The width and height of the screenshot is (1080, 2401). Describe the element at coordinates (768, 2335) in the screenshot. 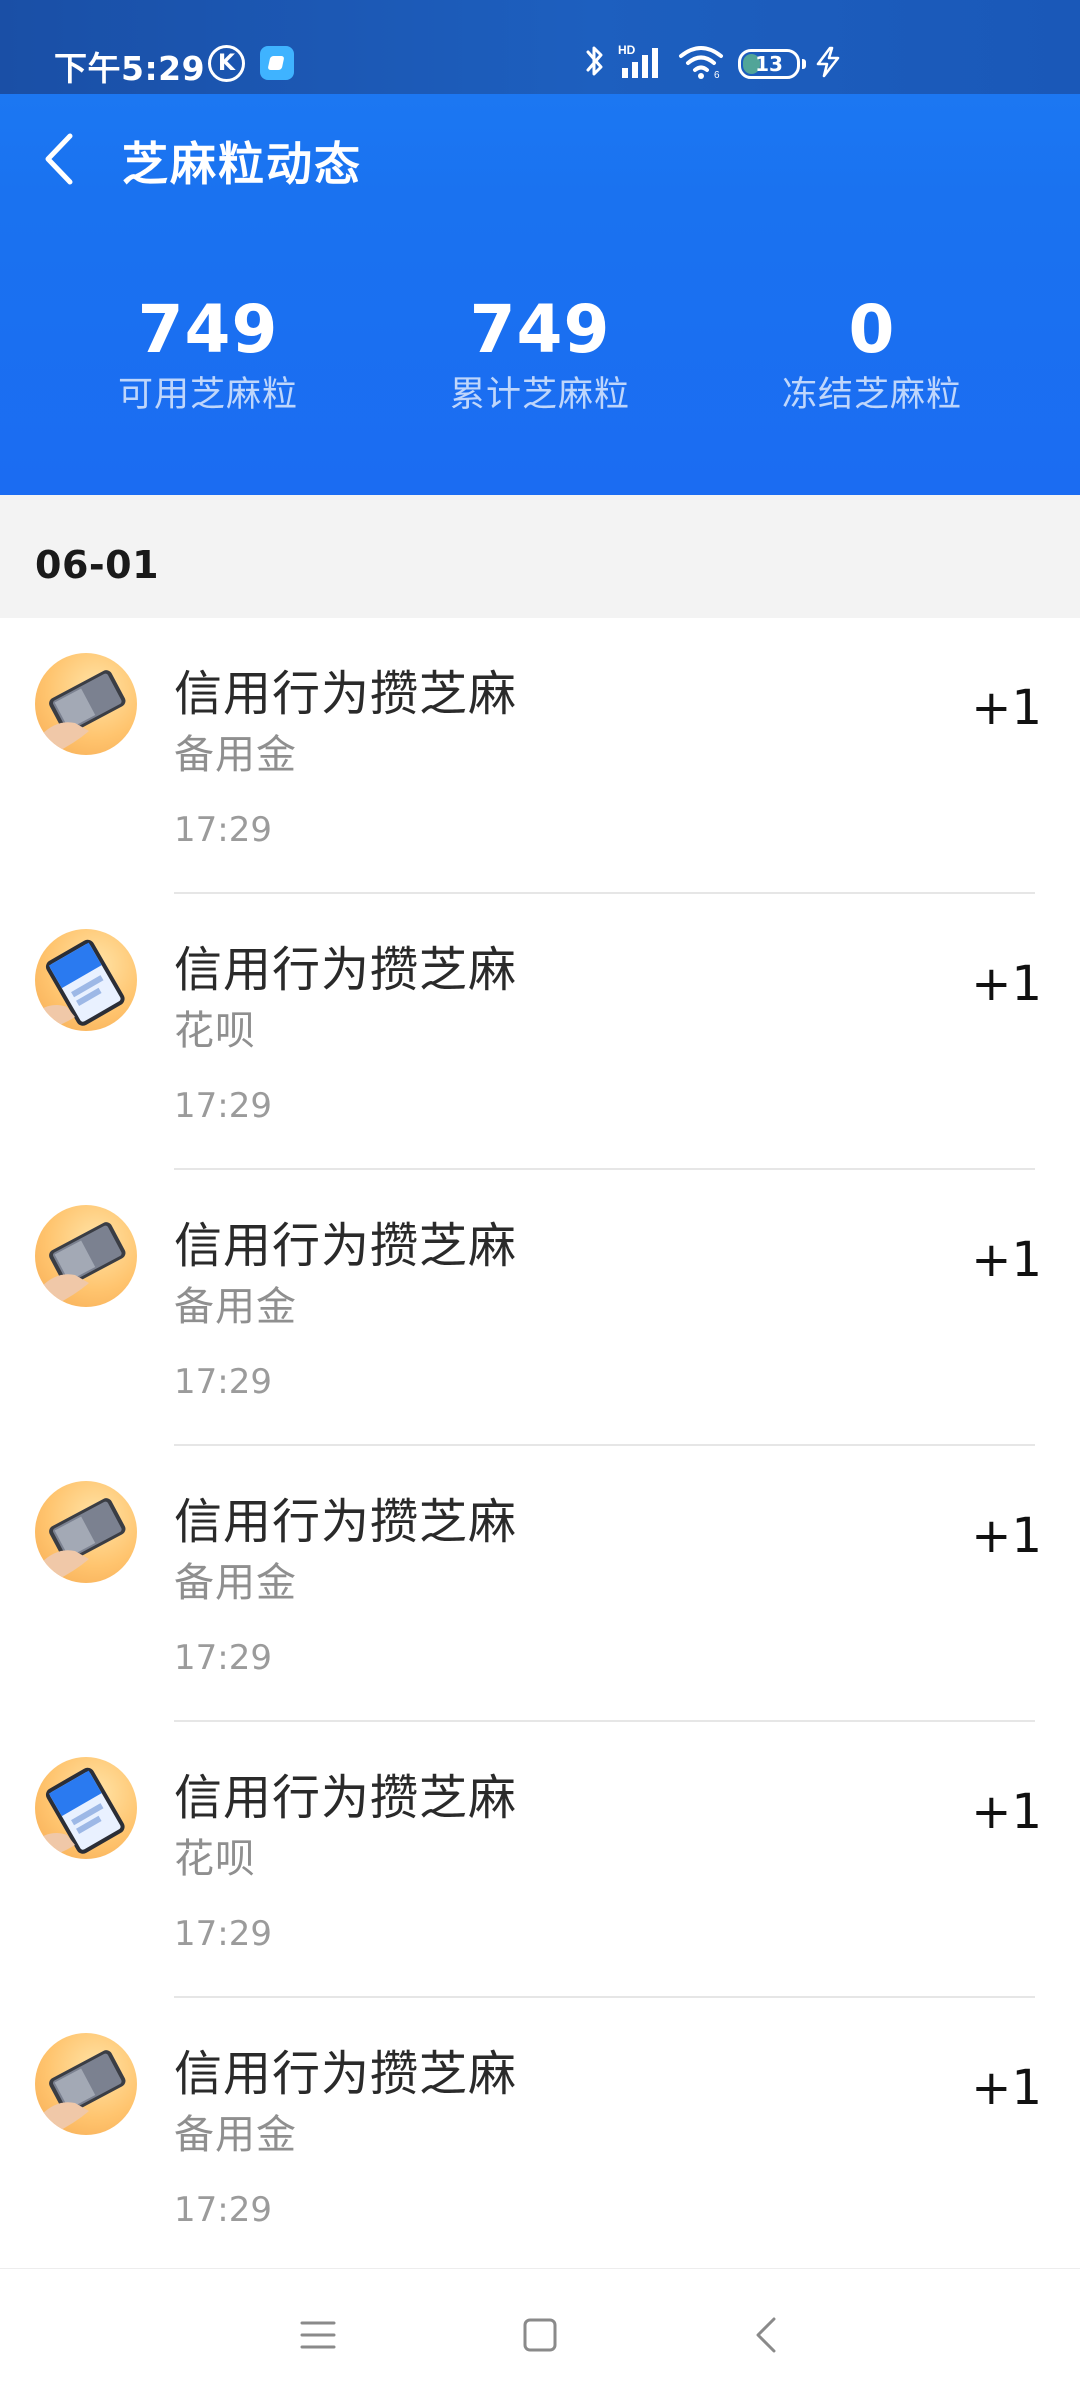

I see `back-icon` at that location.